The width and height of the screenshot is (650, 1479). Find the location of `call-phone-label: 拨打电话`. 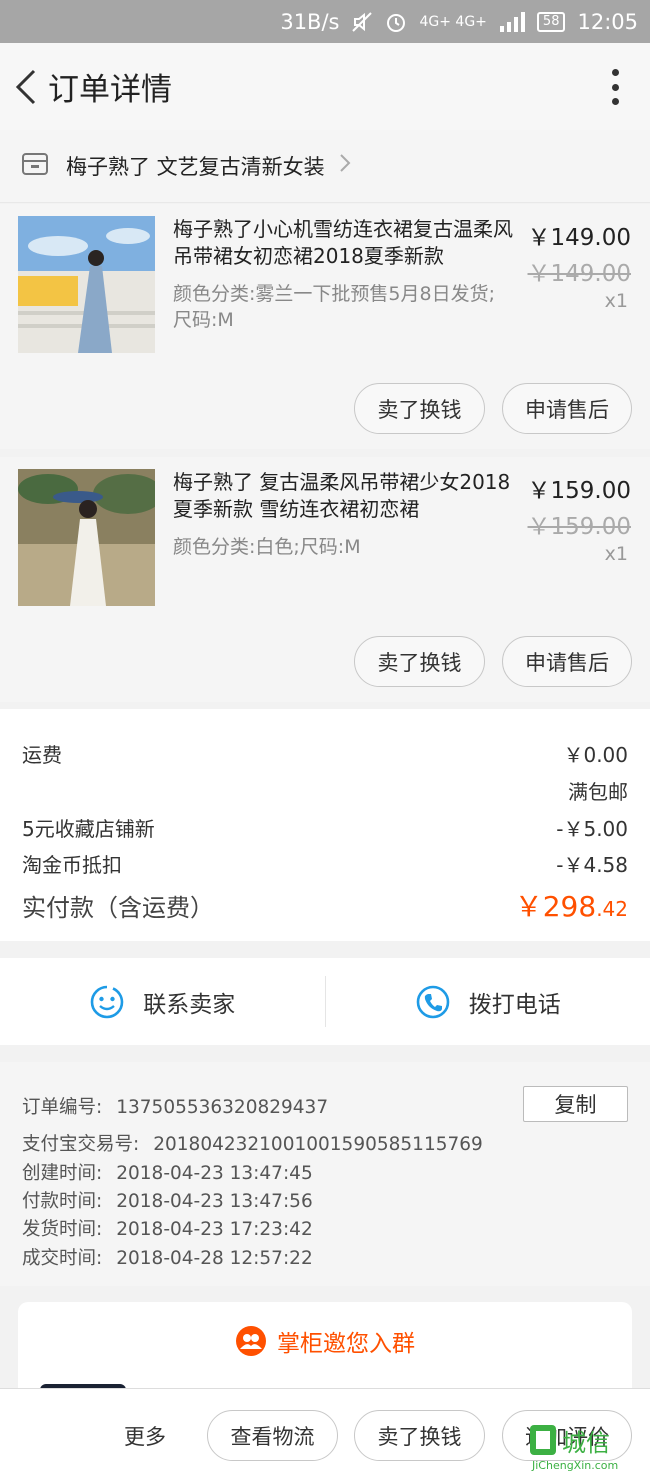

call-phone-label: 拨打电话 is located at coordinates (514, 1004).